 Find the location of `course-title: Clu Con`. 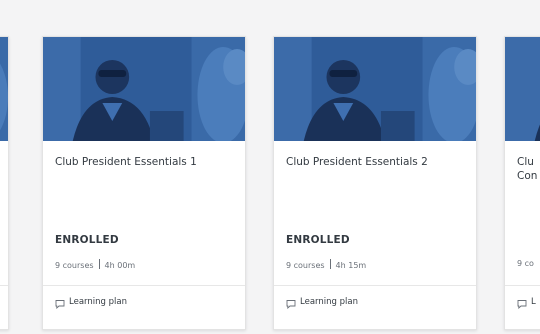

course-title: Clu Con is located at coordinates (527, 169).